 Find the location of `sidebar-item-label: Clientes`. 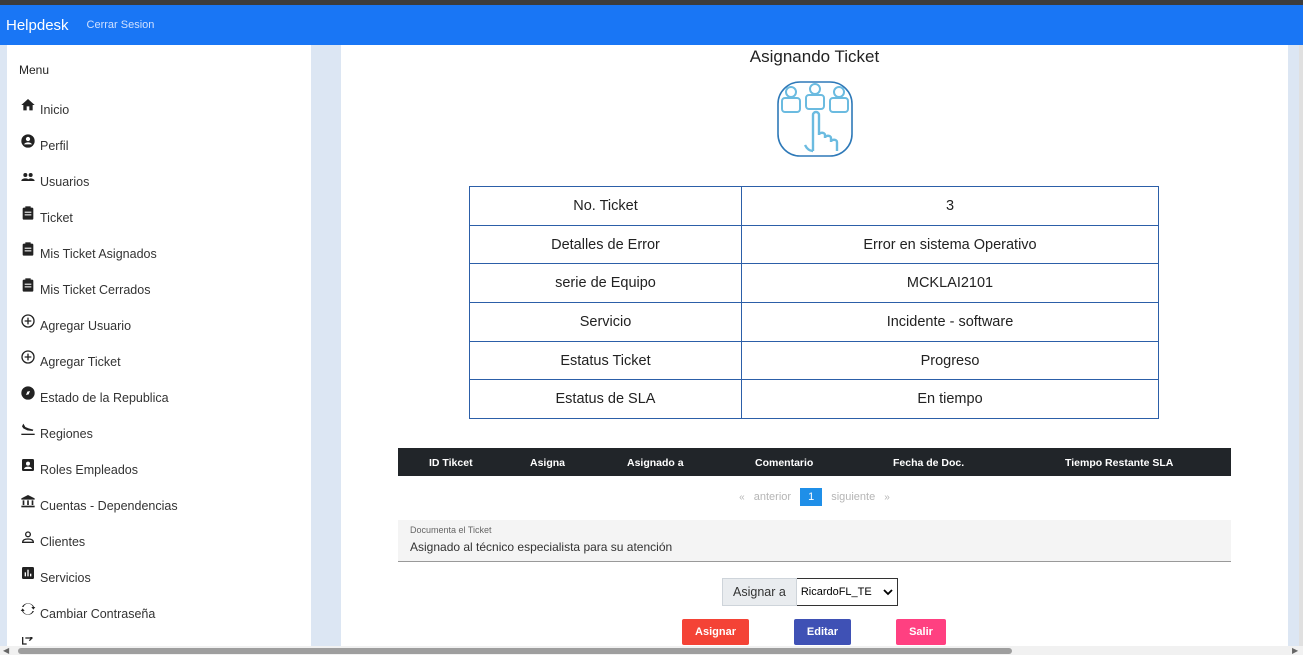

sidebar-item-label: Clientes is located at coordinates (63, 542).